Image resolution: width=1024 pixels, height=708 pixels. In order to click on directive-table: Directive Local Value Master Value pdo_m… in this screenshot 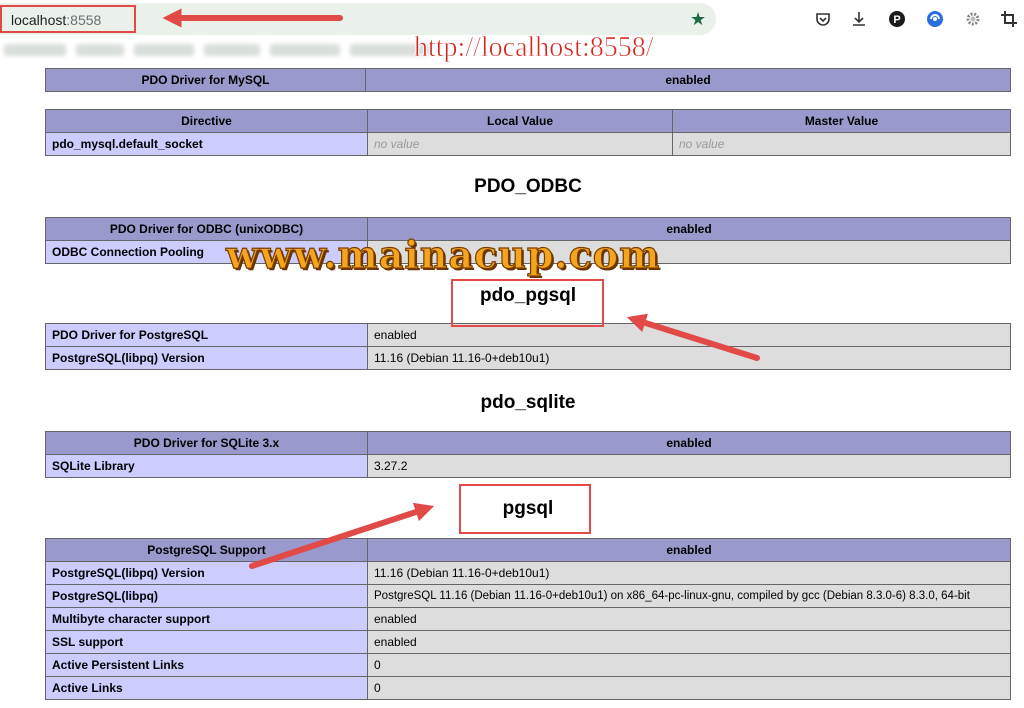, I will do `click(528, 132)`.